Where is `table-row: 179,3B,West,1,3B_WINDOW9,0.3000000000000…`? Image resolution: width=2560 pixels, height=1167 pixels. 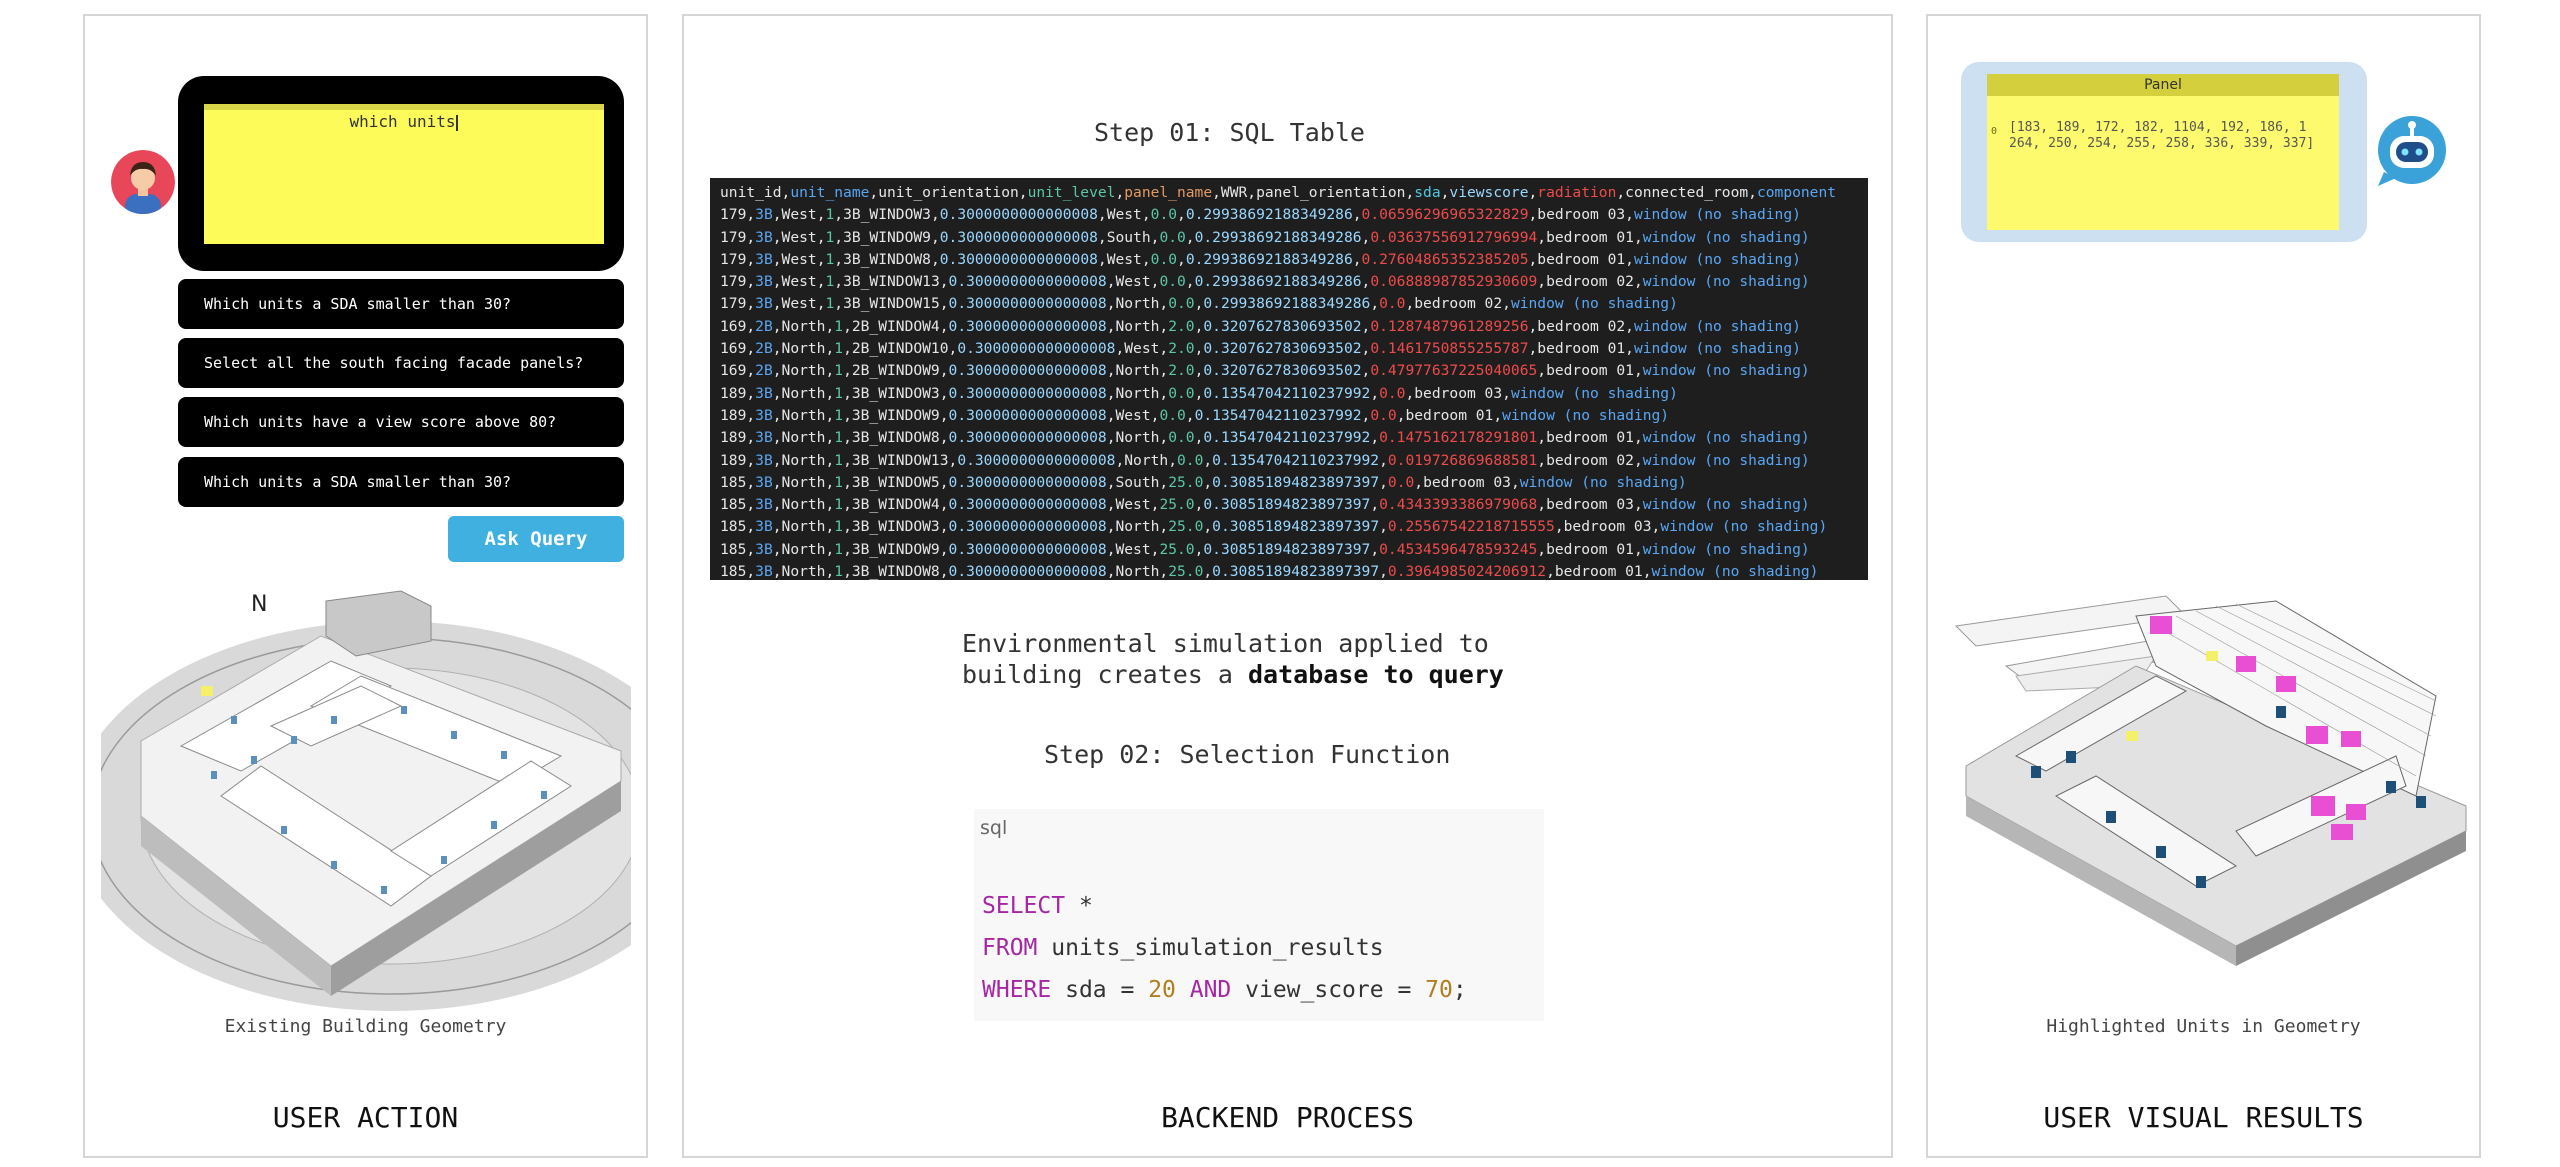 table-row: 179,3B,West,1,3B_WINDOW9,0.3000000000000… is located at coordinates (1289, 238).